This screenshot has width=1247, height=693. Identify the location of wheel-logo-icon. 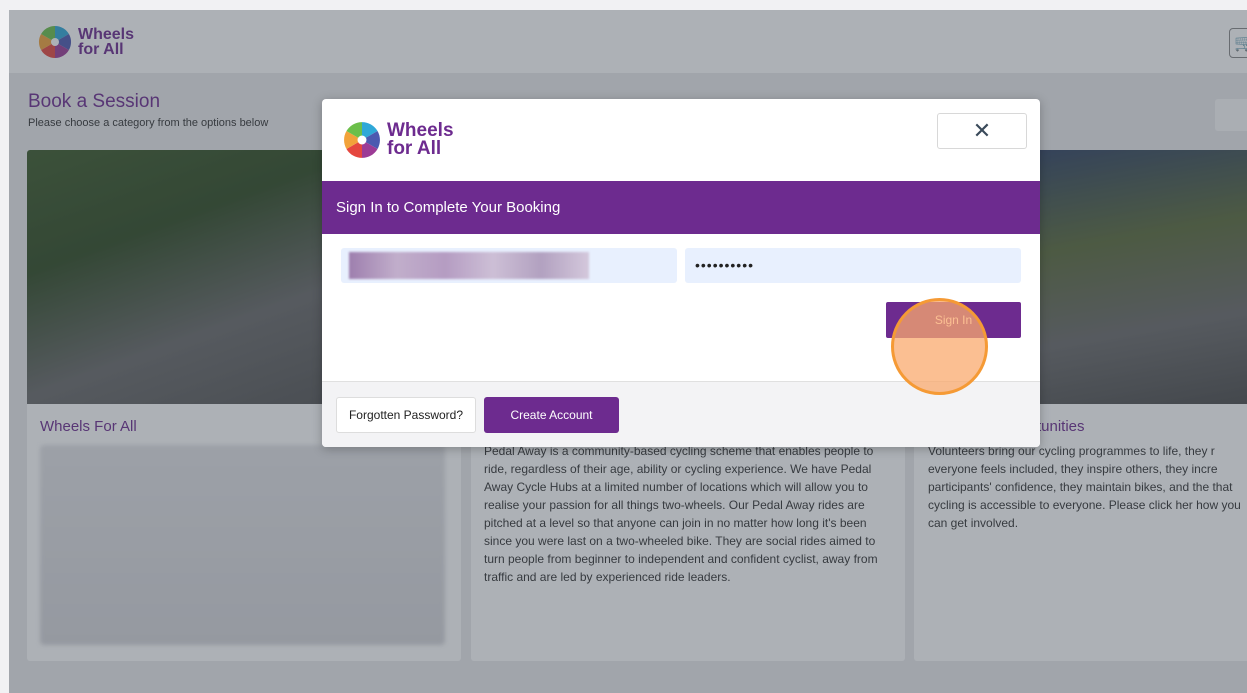
(362, 140).